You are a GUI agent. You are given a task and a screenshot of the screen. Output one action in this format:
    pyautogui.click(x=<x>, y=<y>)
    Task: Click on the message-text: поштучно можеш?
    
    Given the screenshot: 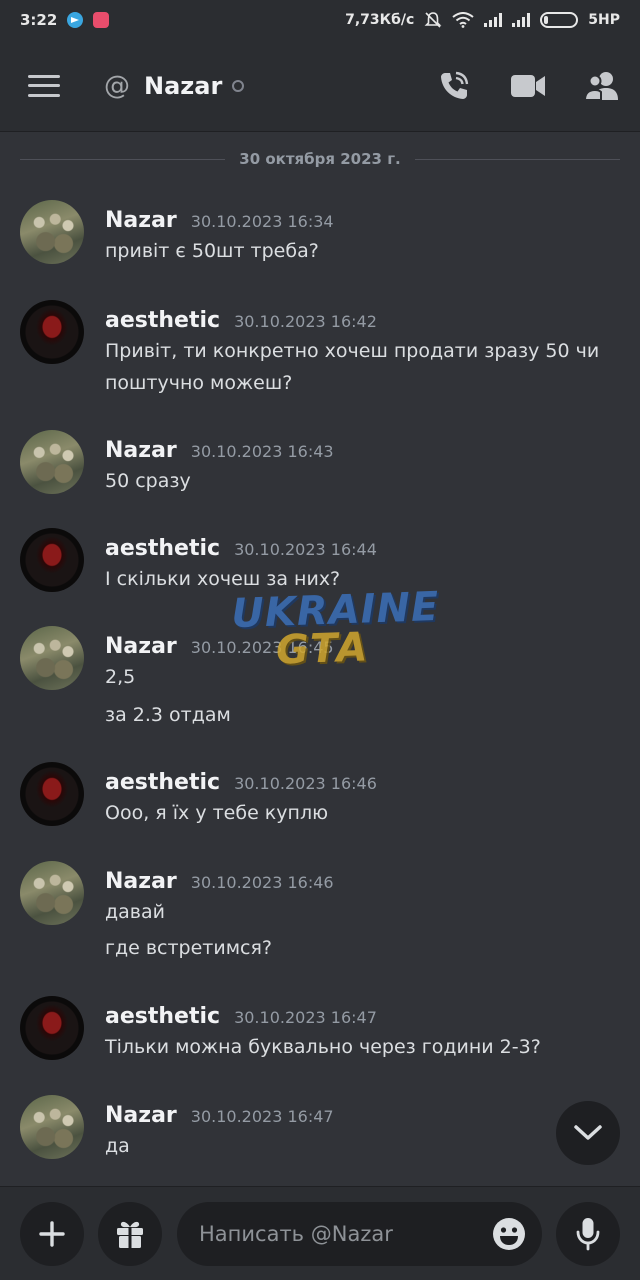 What is the action you would take?
    pyautogui.click(x=198, y=383)
    